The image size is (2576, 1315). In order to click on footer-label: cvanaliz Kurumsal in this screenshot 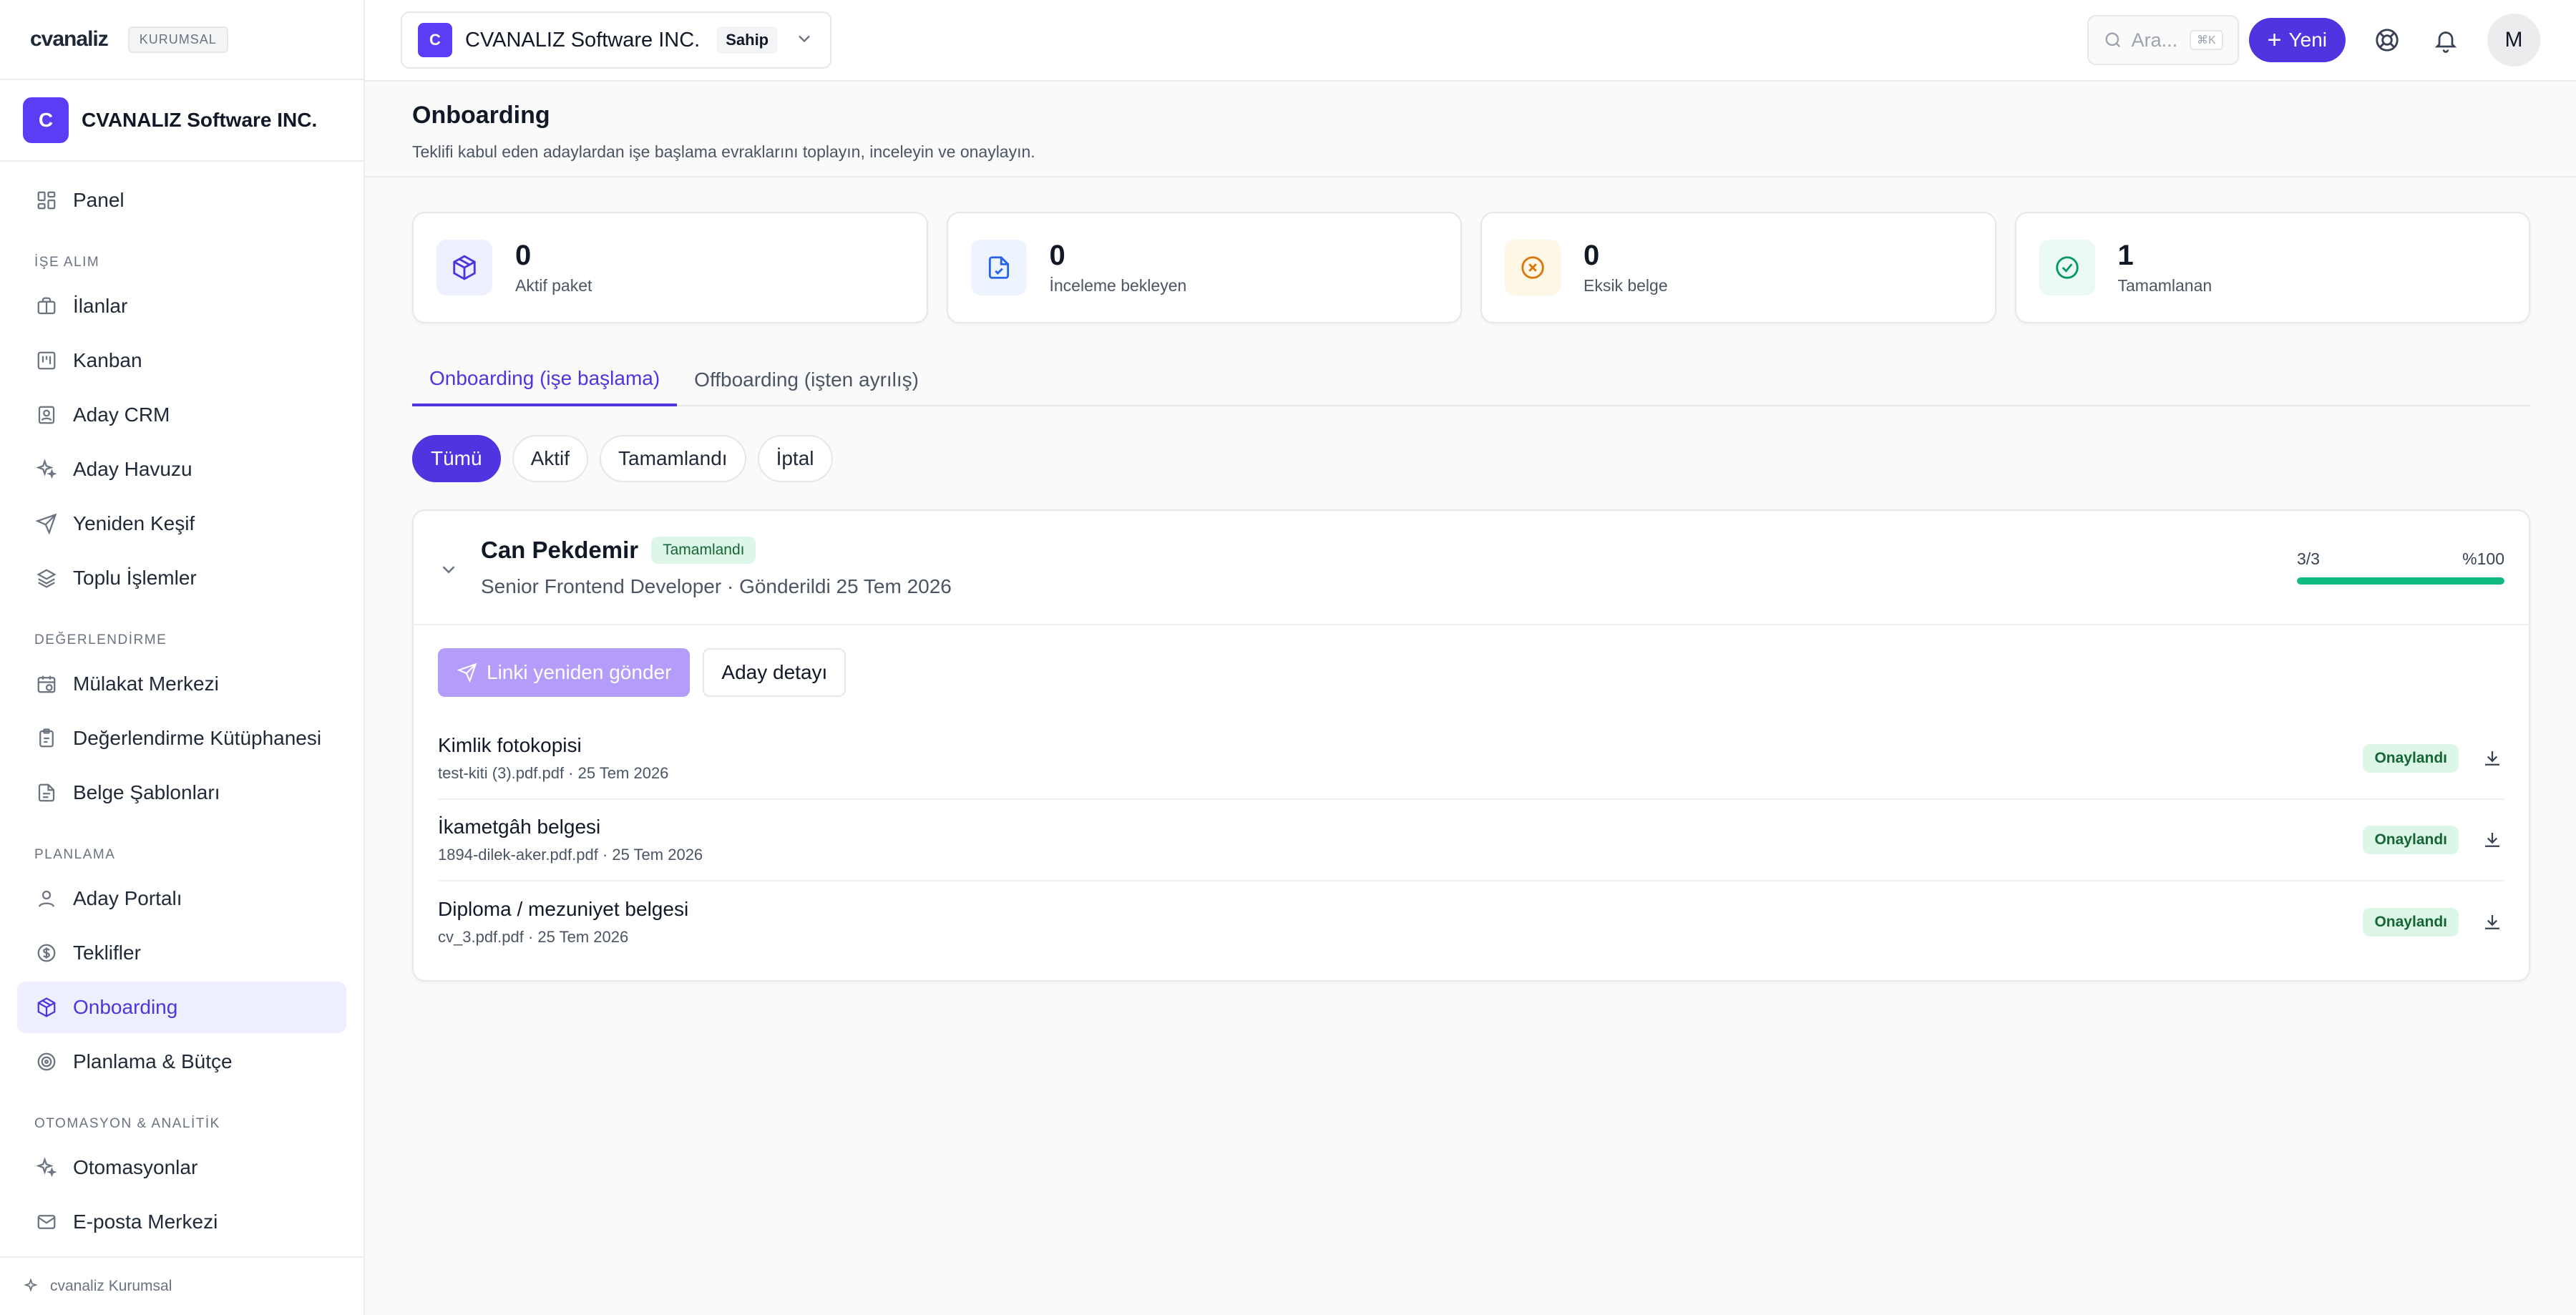, I will do `click(111, 1286)`.